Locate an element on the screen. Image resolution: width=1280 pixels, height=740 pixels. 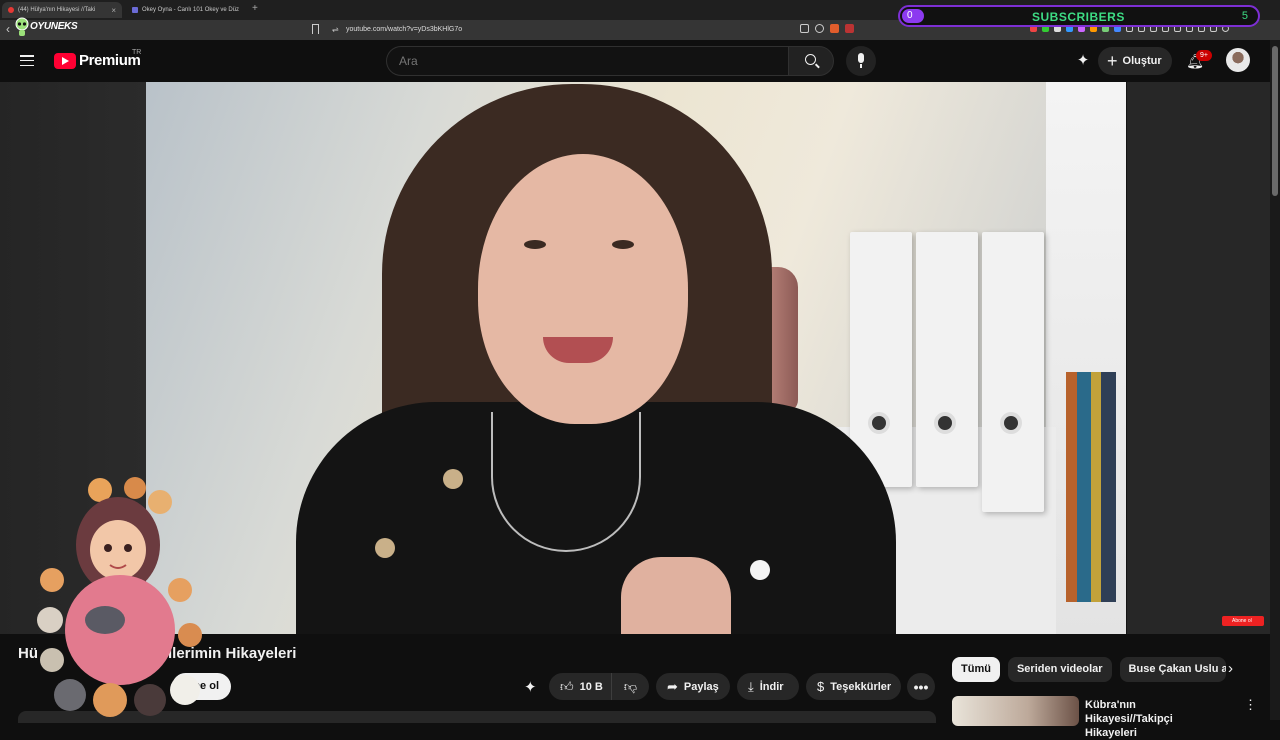
search-icon is located at coordinates (810, 59).